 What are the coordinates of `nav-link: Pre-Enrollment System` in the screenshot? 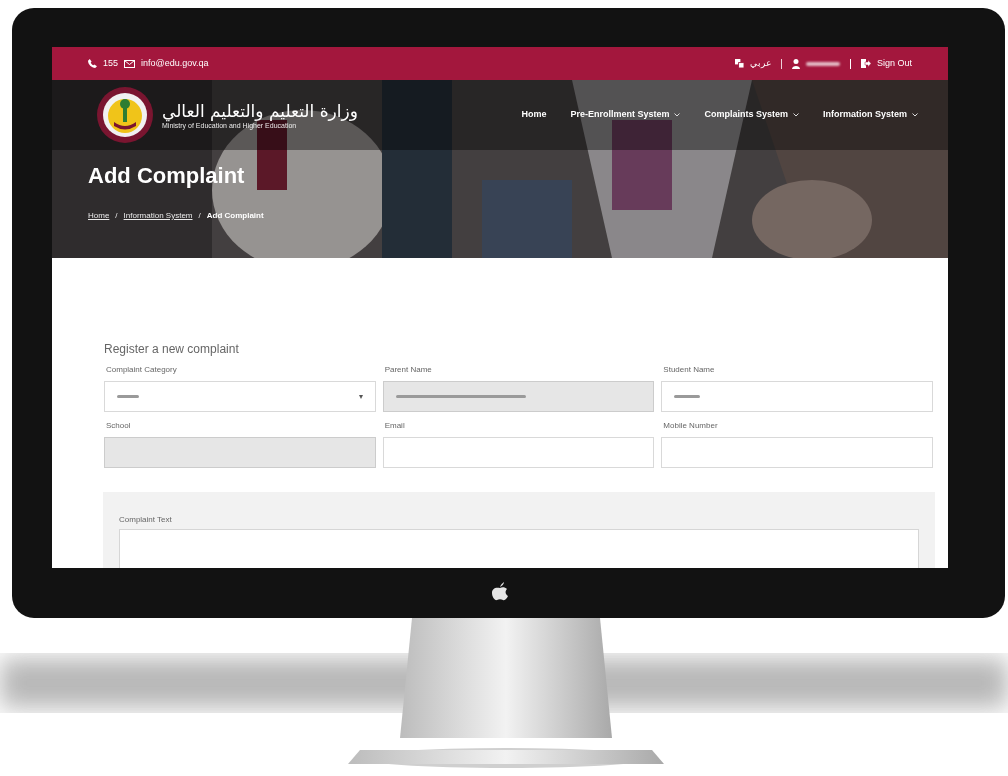 It's located at (625, 115).